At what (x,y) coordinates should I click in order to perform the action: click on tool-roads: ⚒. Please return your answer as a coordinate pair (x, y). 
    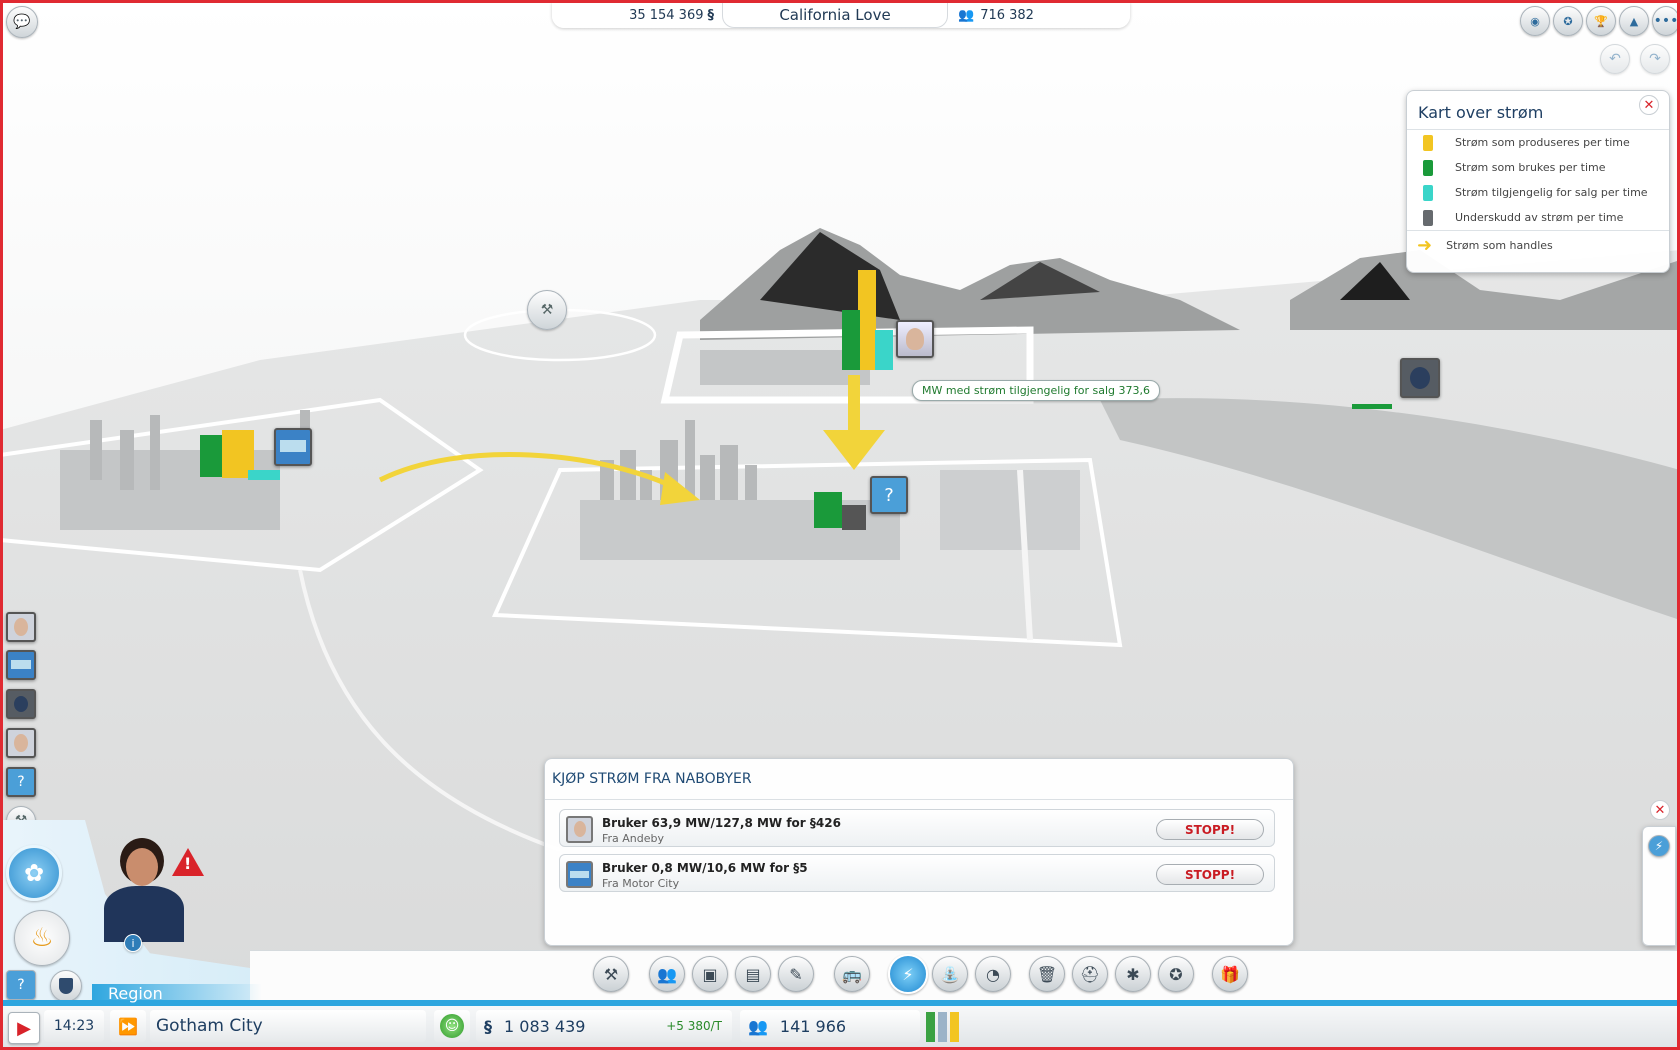
    Looking at the image, I should click on (611, 974).